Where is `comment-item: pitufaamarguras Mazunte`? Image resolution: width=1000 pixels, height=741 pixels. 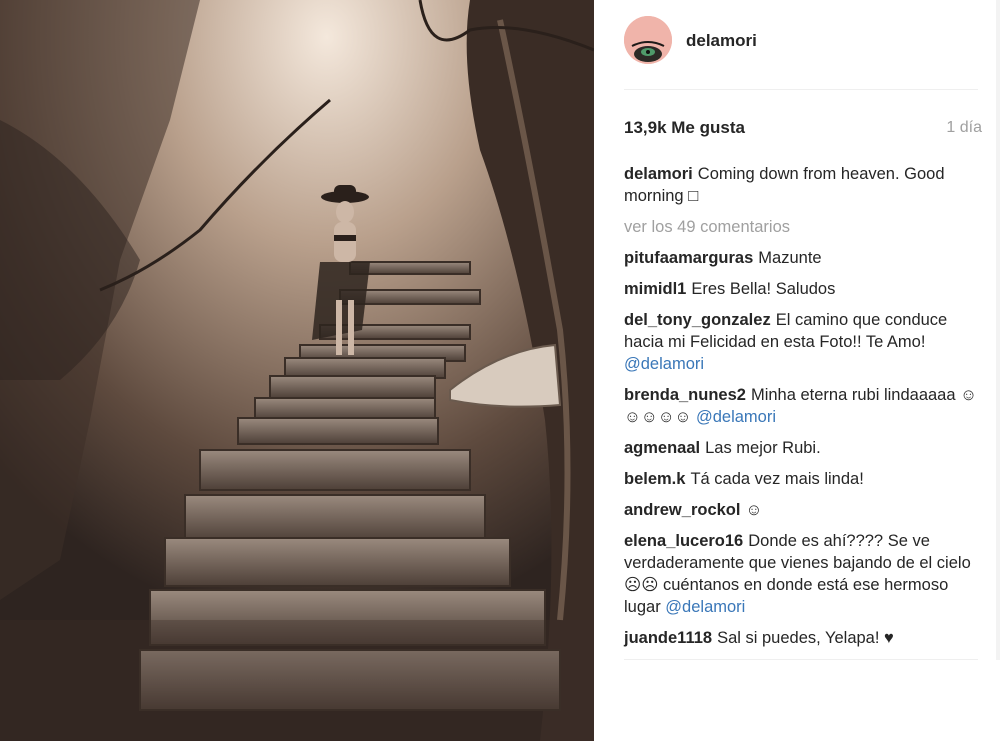
comment-item: pitufaamarguras Mazunte is located at coordinates (802, 258).